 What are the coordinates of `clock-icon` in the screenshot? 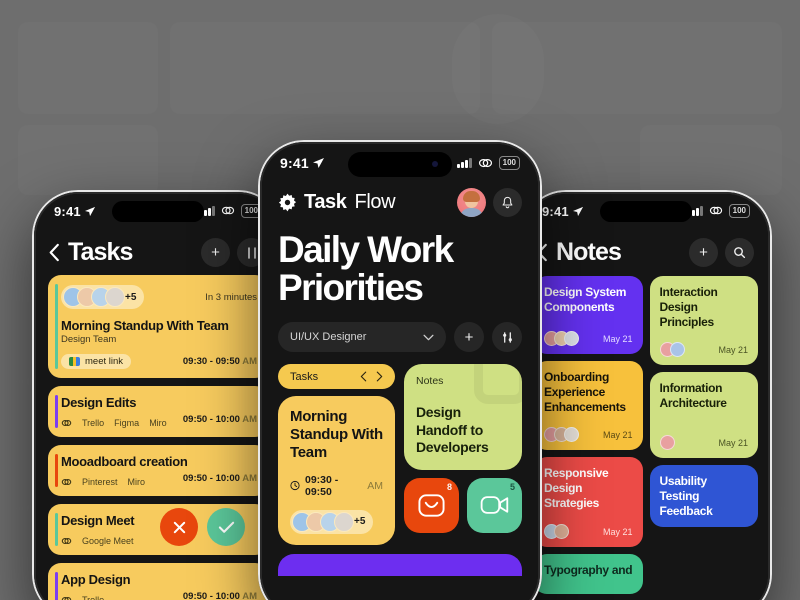 It's located at (295, 485).